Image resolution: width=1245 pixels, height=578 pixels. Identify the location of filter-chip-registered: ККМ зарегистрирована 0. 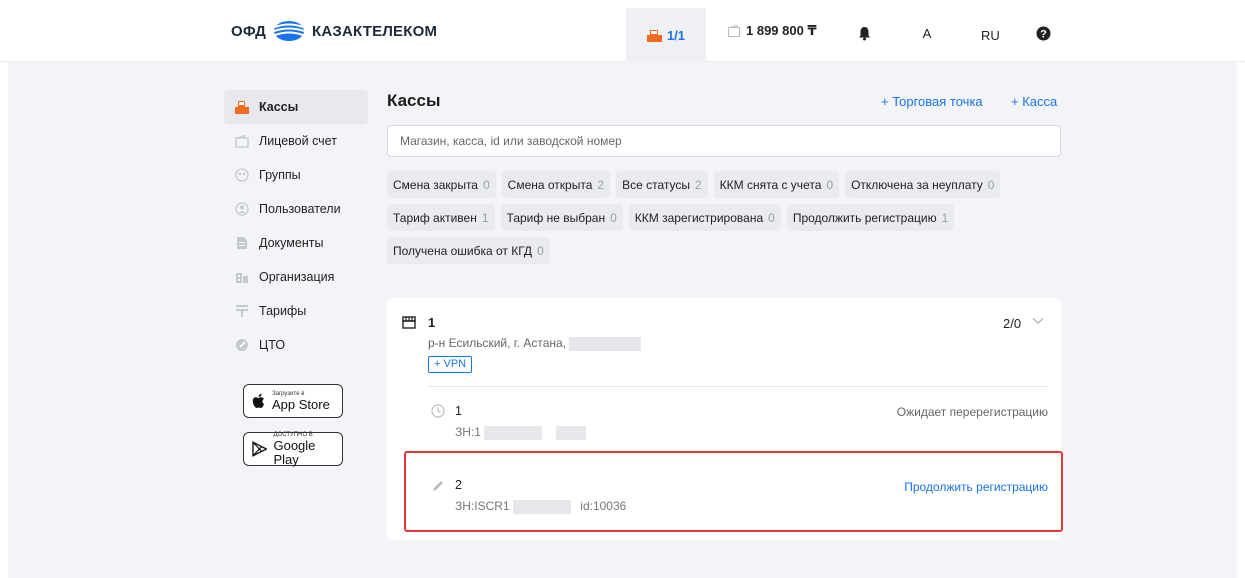
(704, 217).